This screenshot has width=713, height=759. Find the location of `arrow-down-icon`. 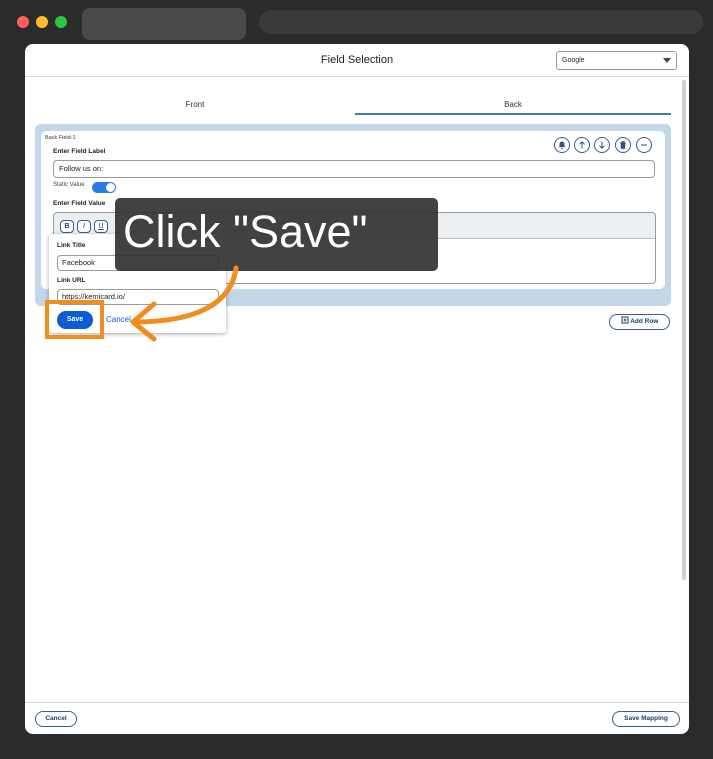

arrow-down-icon is located at coordinates (602, 145).